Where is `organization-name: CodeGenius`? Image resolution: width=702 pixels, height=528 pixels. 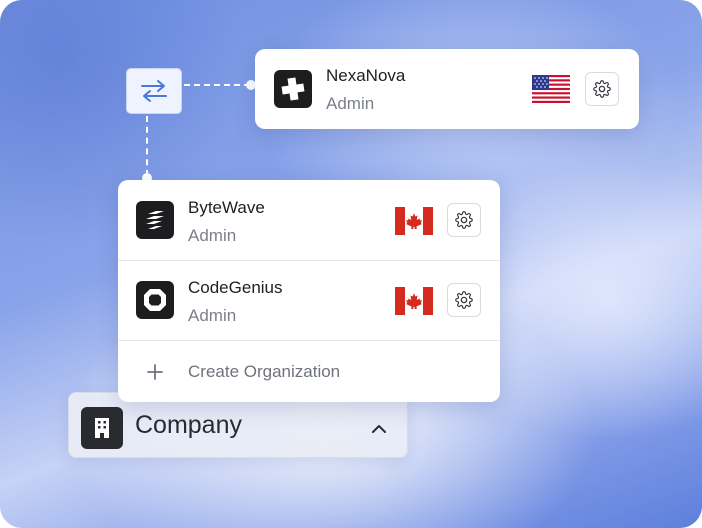
organization-name: CodeGenius is located at coordinates (235, 287).